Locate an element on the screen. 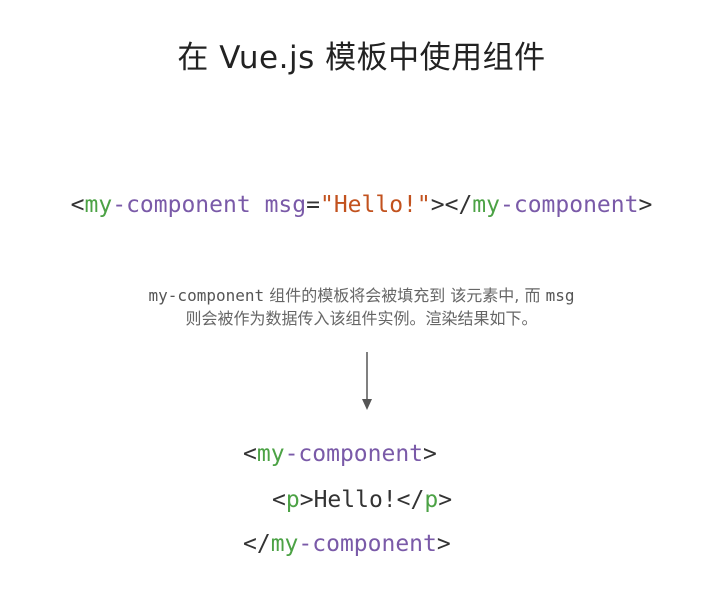 This screenshot has width=723, height=591. p-open-bracket: < is located at coordinates (279, 500).